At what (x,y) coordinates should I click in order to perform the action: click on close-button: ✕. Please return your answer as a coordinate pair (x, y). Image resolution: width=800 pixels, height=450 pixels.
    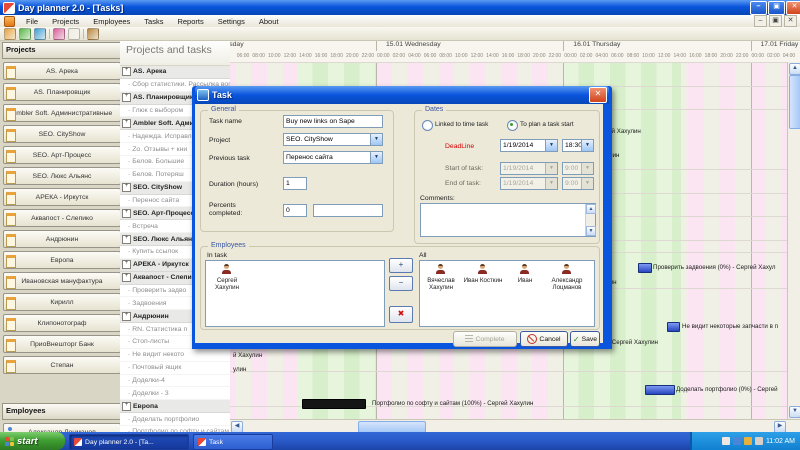
    Looking at the image, I should click on (793, 7).